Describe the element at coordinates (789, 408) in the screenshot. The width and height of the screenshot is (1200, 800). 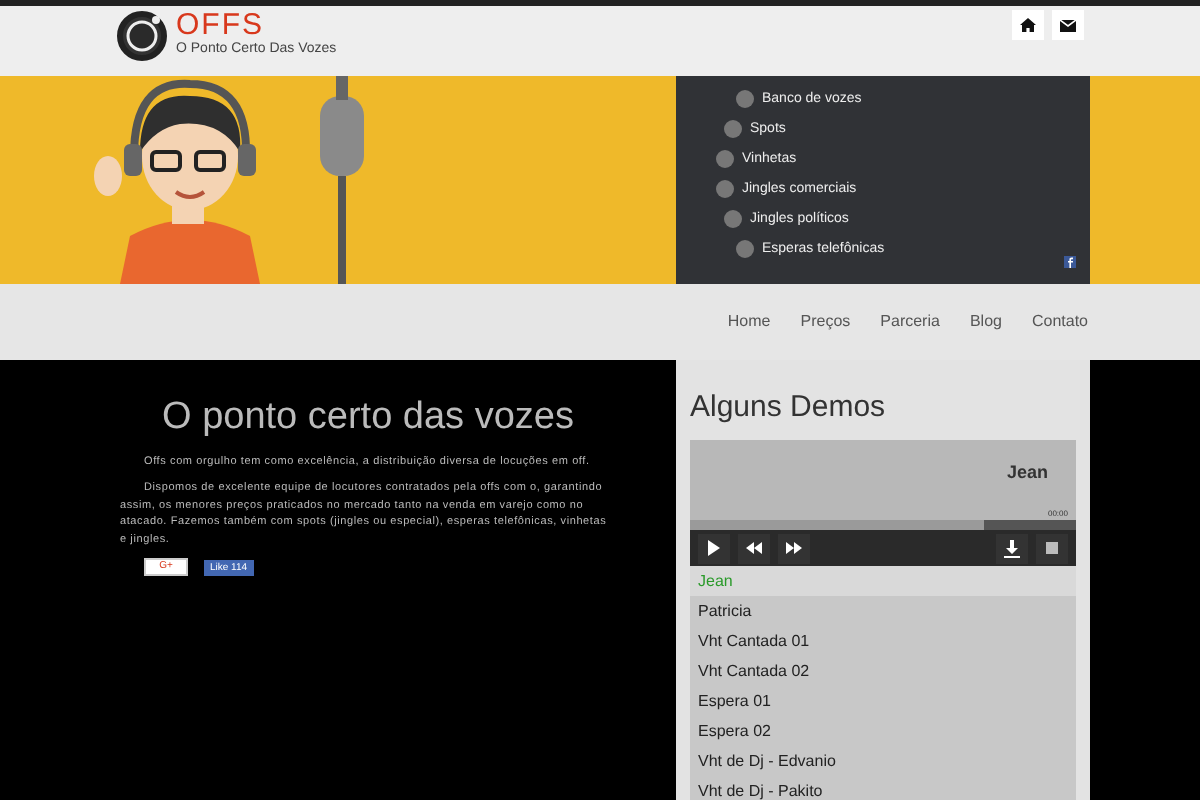
I see `section-title: Alguns Demos` at that location.